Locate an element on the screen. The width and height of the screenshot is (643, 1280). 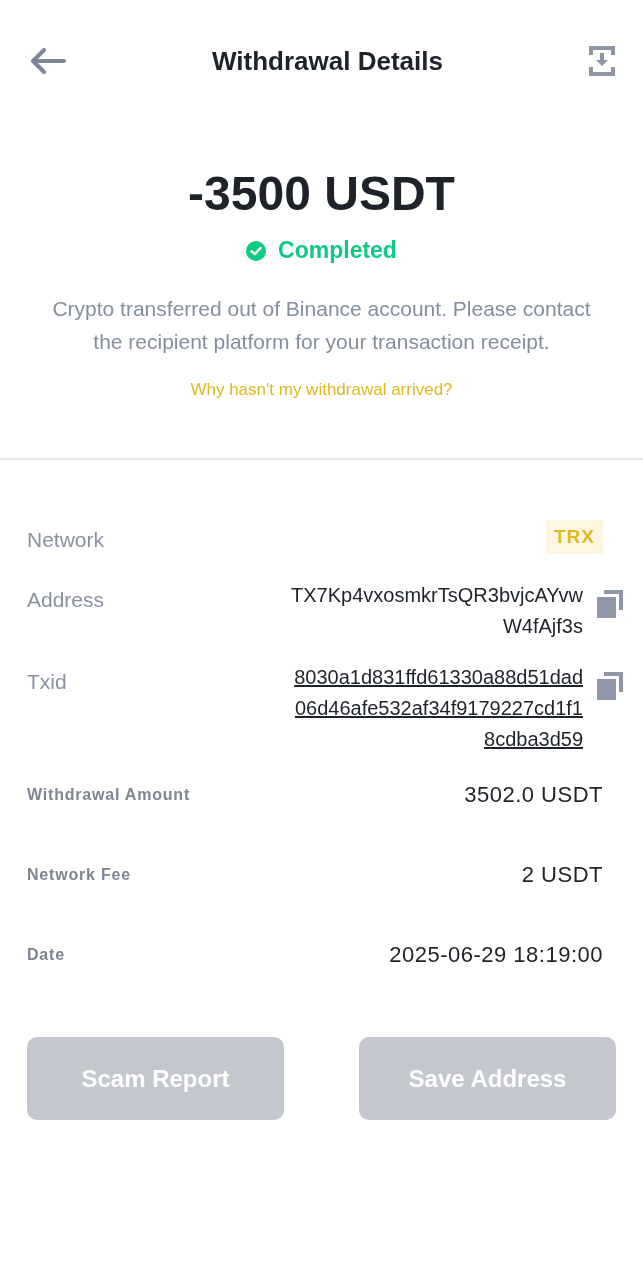
network-tag: TRX is located at coordinates (574, 537).